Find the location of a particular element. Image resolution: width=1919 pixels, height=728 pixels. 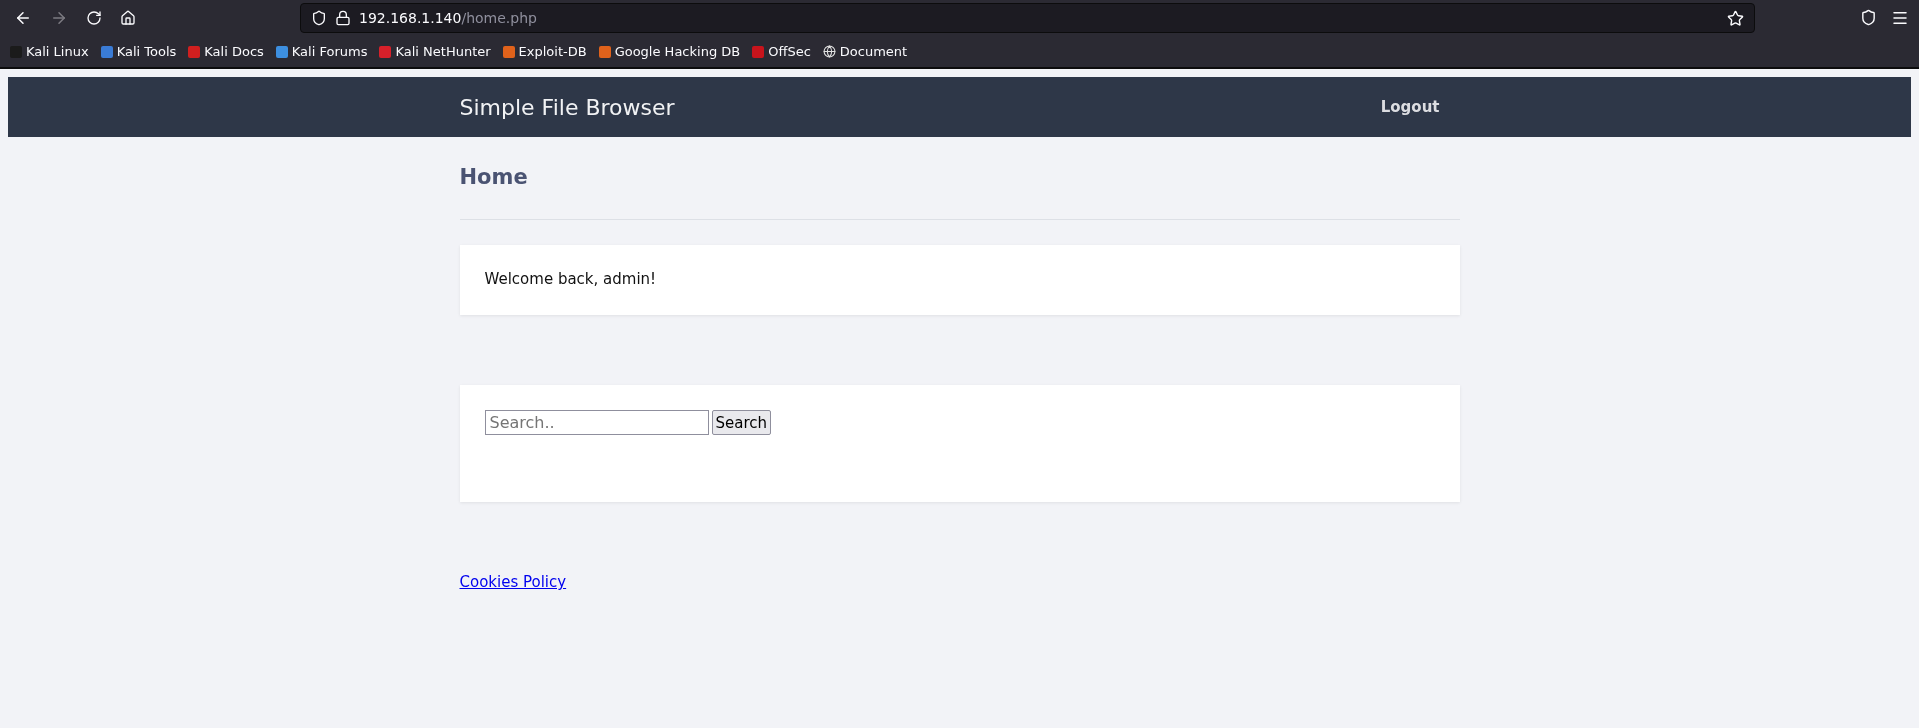

address-bar: 192.168.1.140/home.php is located at coordinates (1027, 18).